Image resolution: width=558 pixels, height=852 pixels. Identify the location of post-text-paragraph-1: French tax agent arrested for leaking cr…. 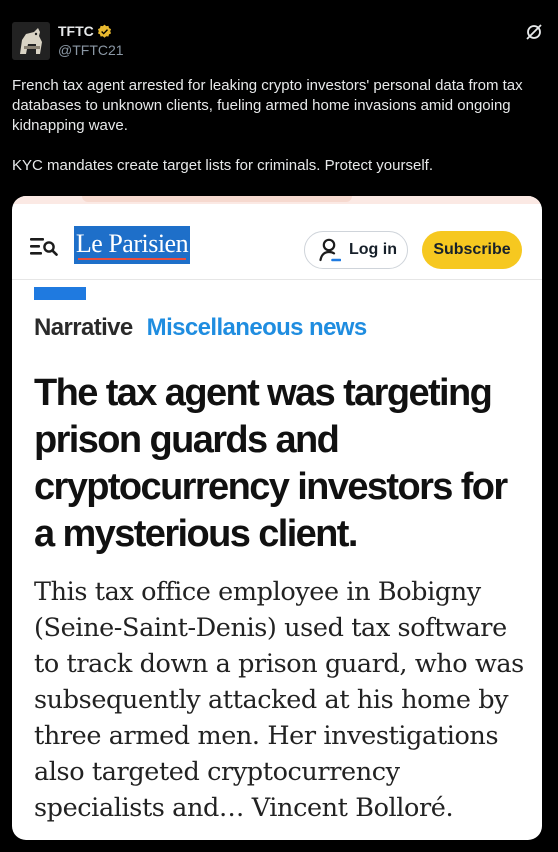
(267, 105).